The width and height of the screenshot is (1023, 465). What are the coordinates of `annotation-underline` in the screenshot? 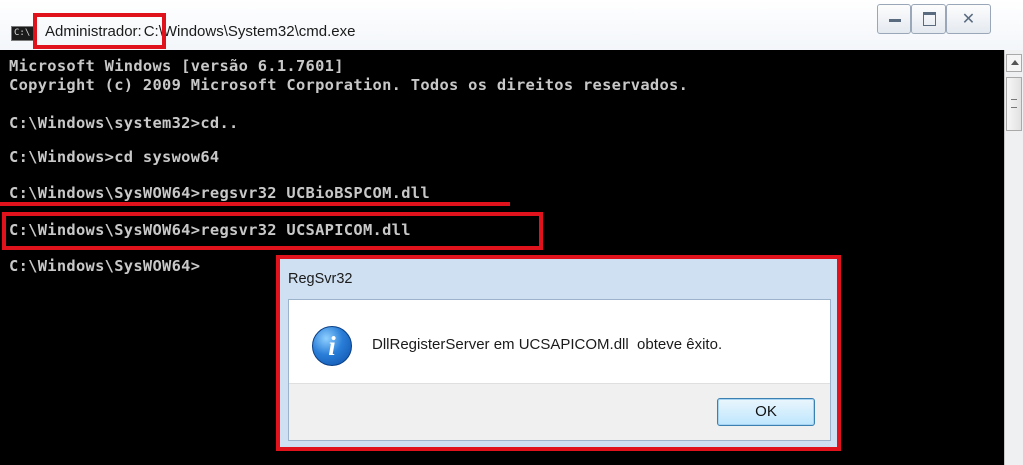 It's located at (255, 204).